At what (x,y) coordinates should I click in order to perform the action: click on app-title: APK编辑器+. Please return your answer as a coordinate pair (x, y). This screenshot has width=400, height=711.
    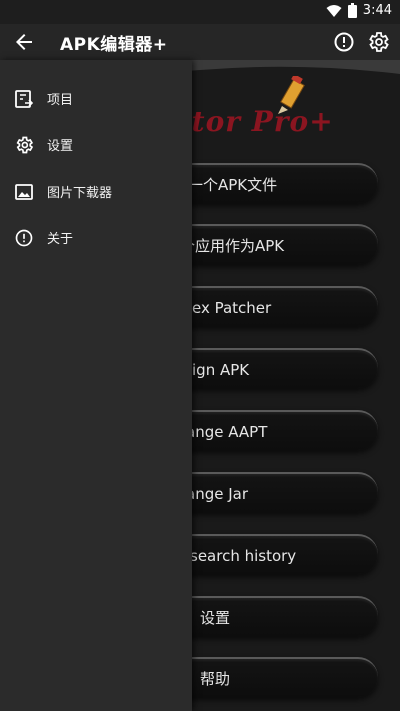
    Looking at the image, I should click on (114, 45).